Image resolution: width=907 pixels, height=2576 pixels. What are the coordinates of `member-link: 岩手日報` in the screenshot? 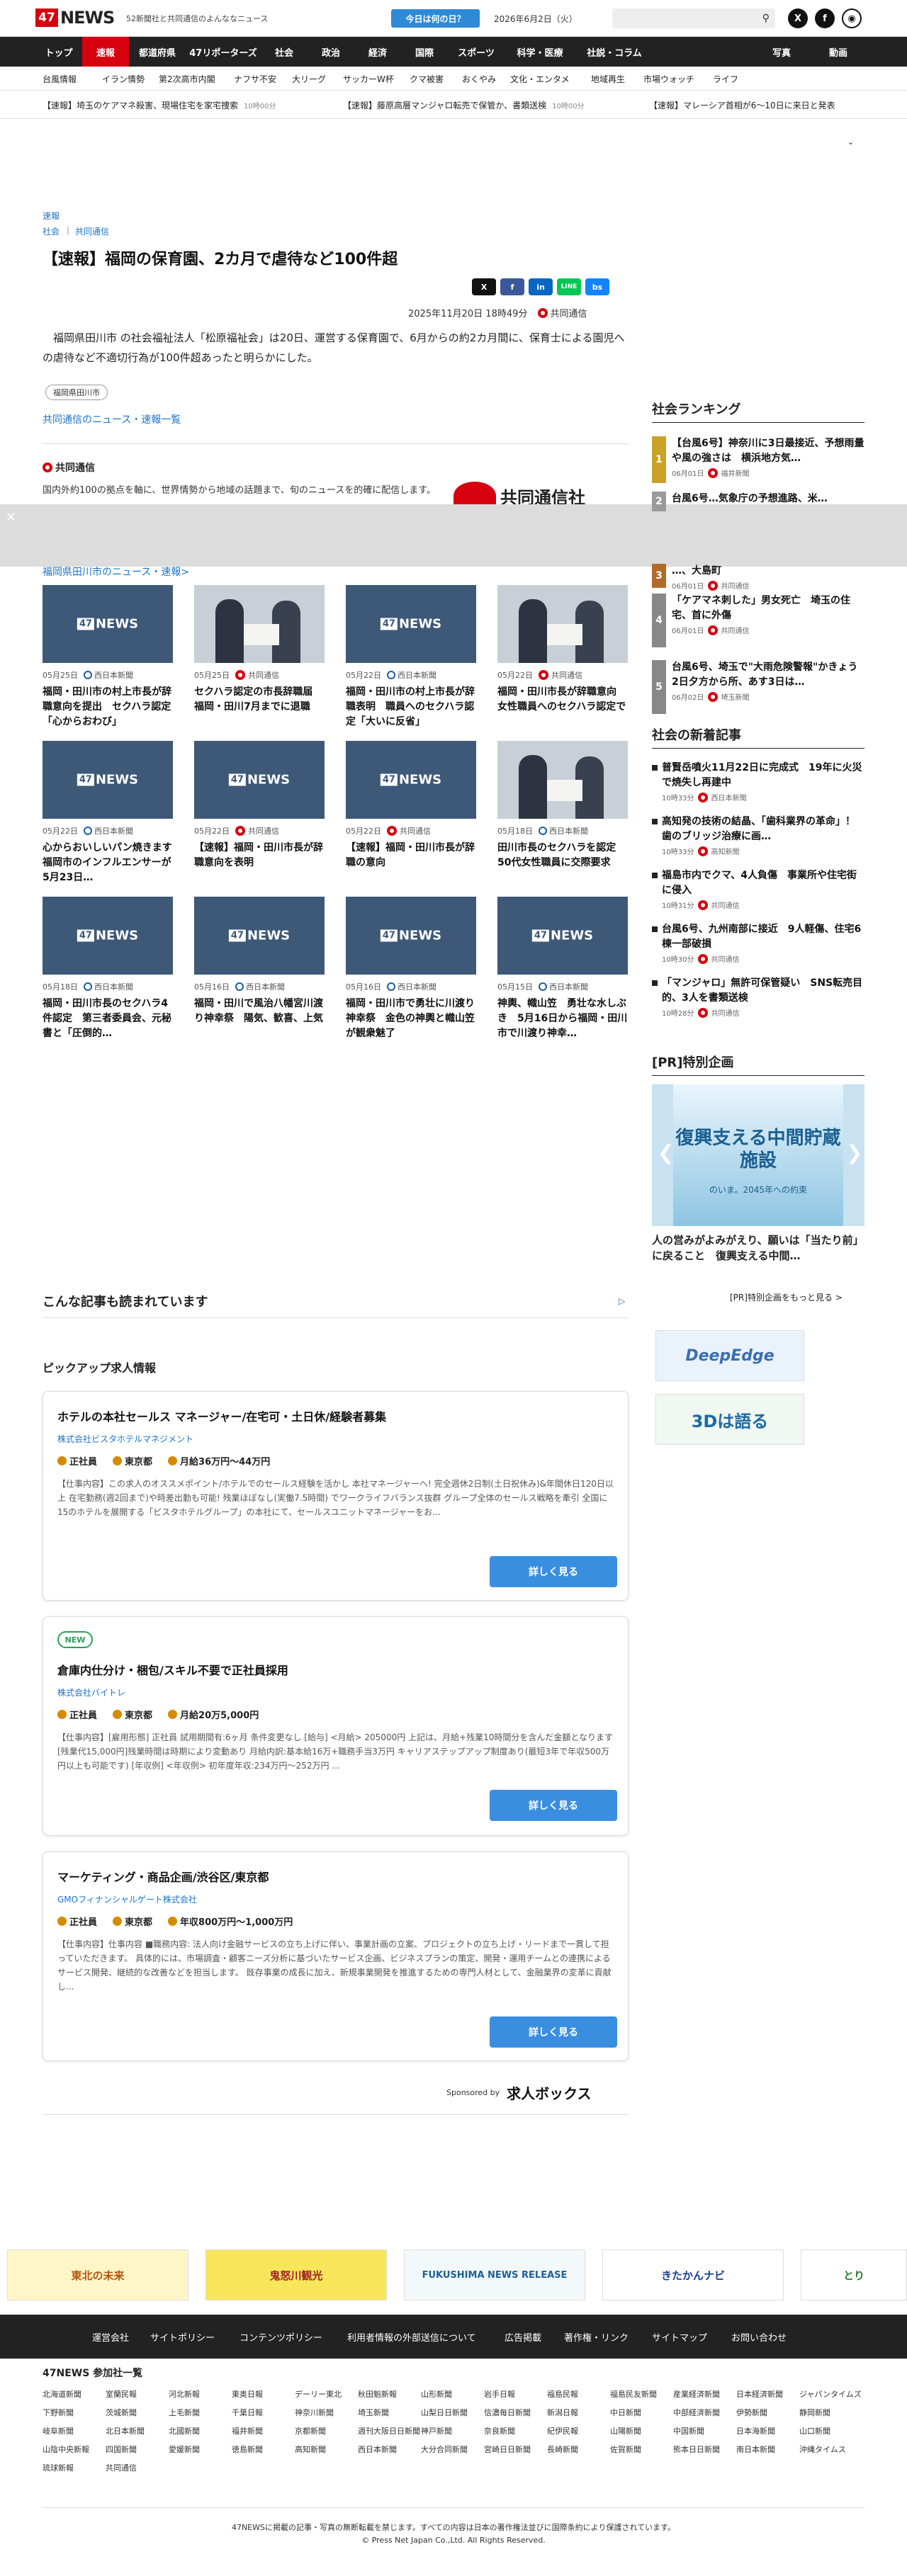 It's located at (499, 2394).